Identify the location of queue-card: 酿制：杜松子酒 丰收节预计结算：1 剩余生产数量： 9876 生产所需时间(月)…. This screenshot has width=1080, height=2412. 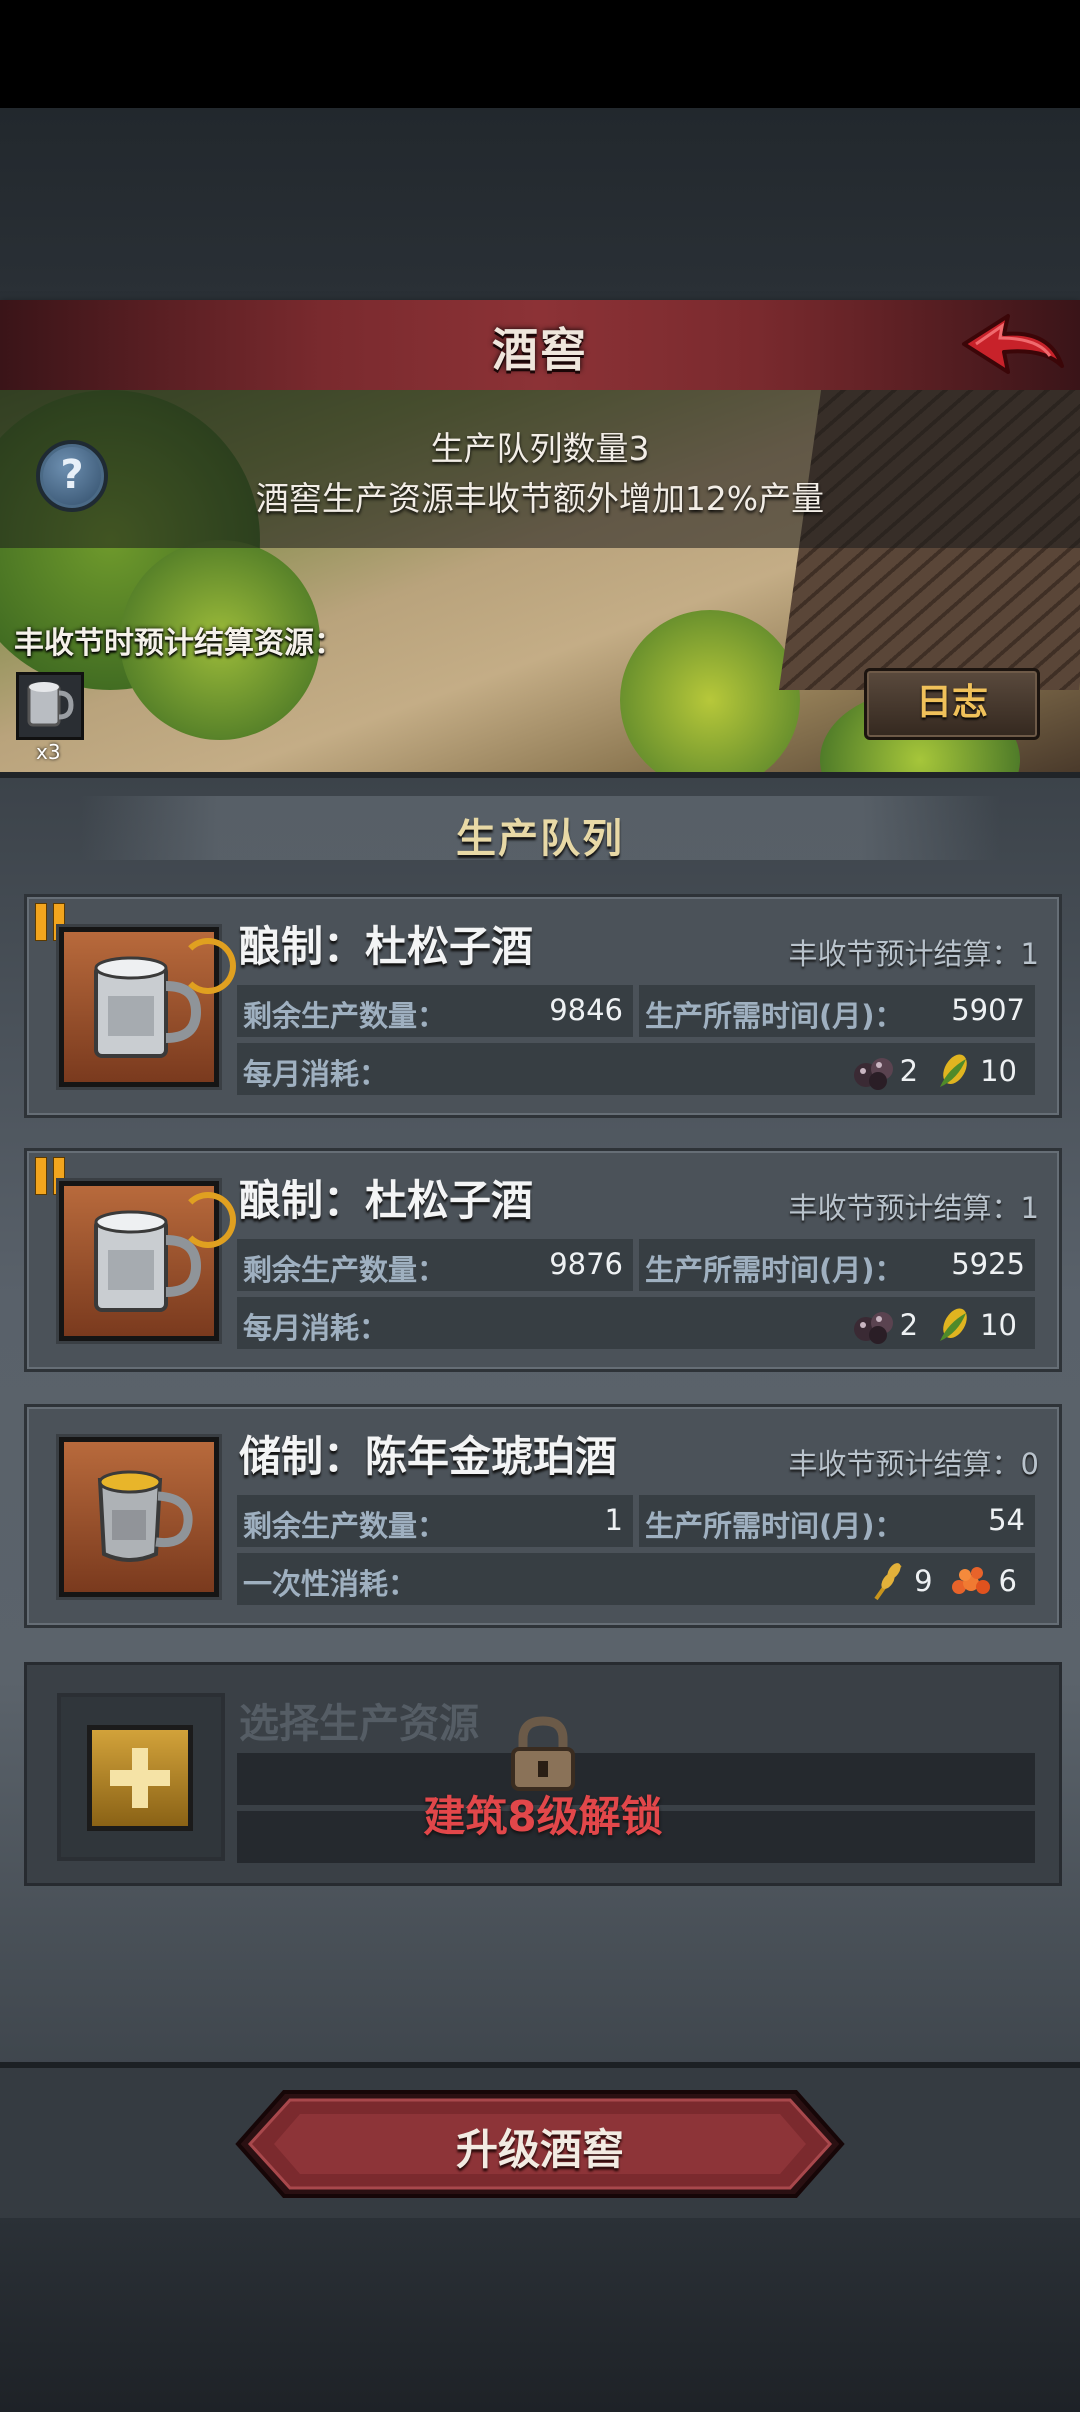
(543, 1260).